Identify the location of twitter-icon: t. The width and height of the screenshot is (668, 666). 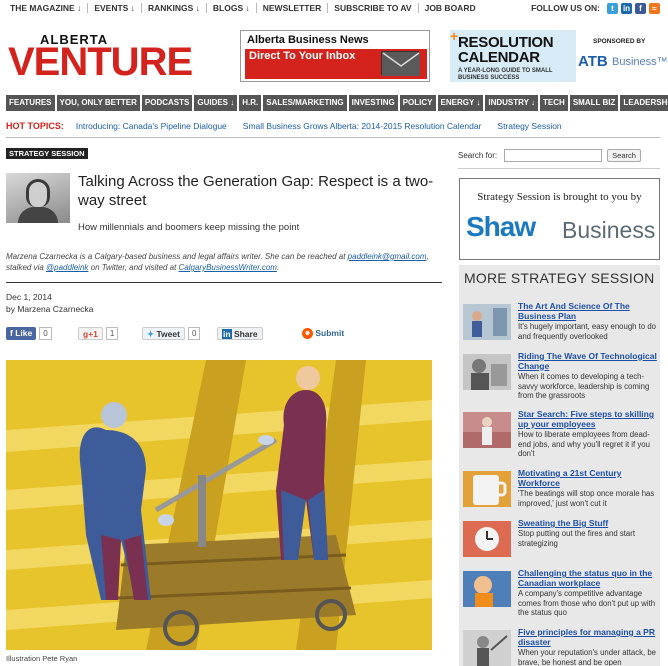
(612, 8).